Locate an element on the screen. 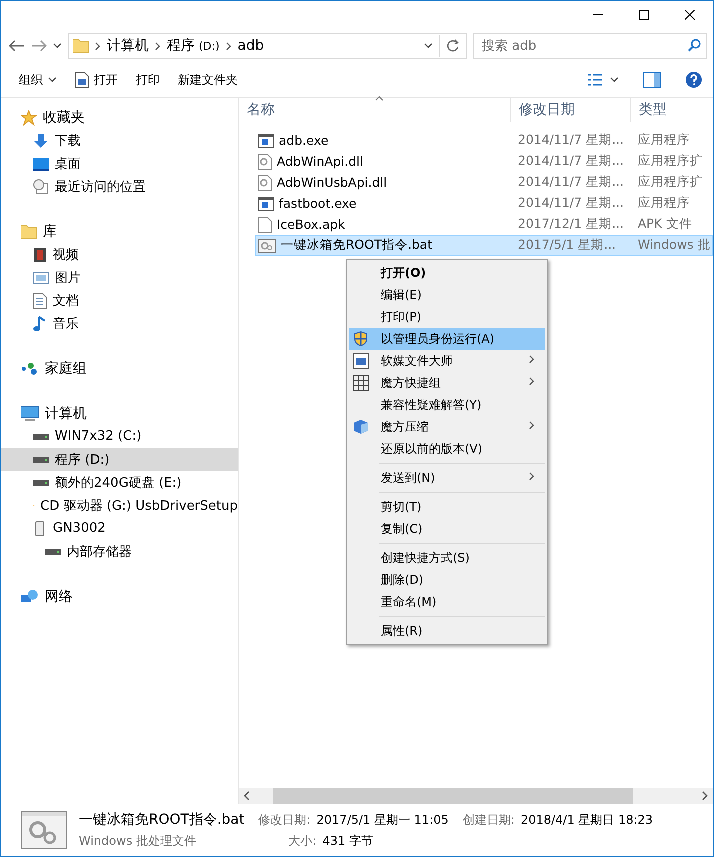  menu-item: 复制(C) is located at coordinates (447, 529).